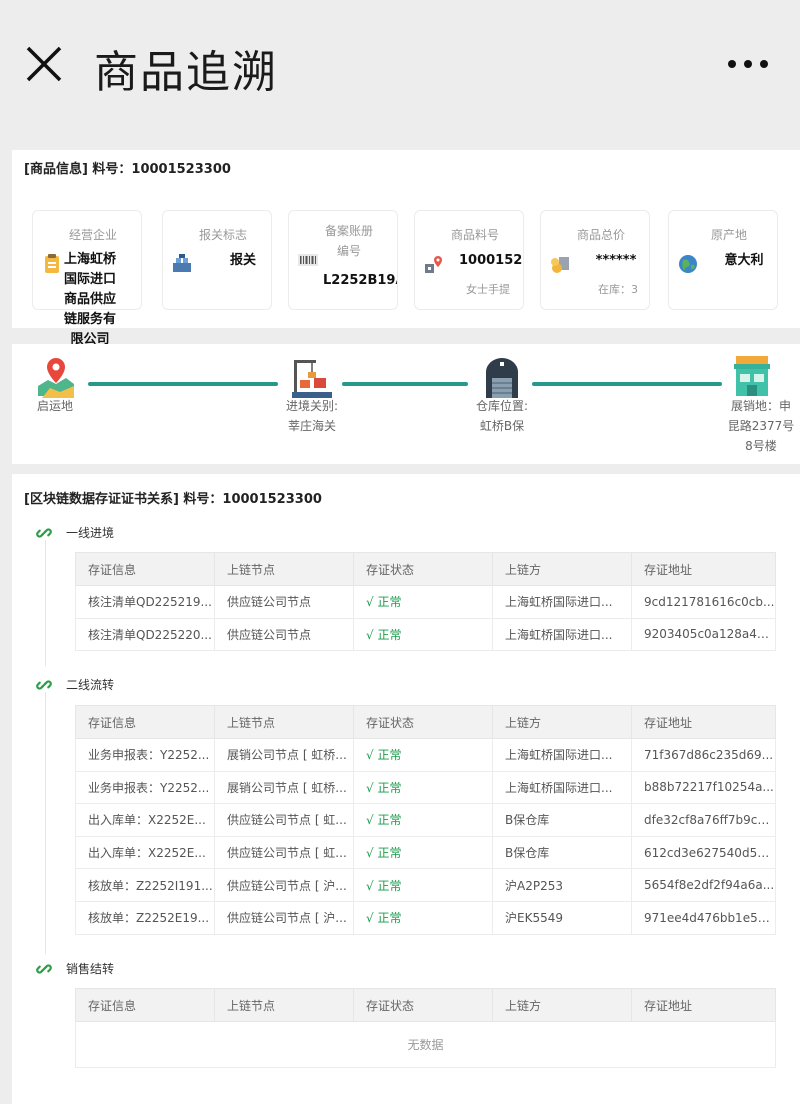 The image size is (800, 1104). I want to click on coins-icon, so click(560, 264).